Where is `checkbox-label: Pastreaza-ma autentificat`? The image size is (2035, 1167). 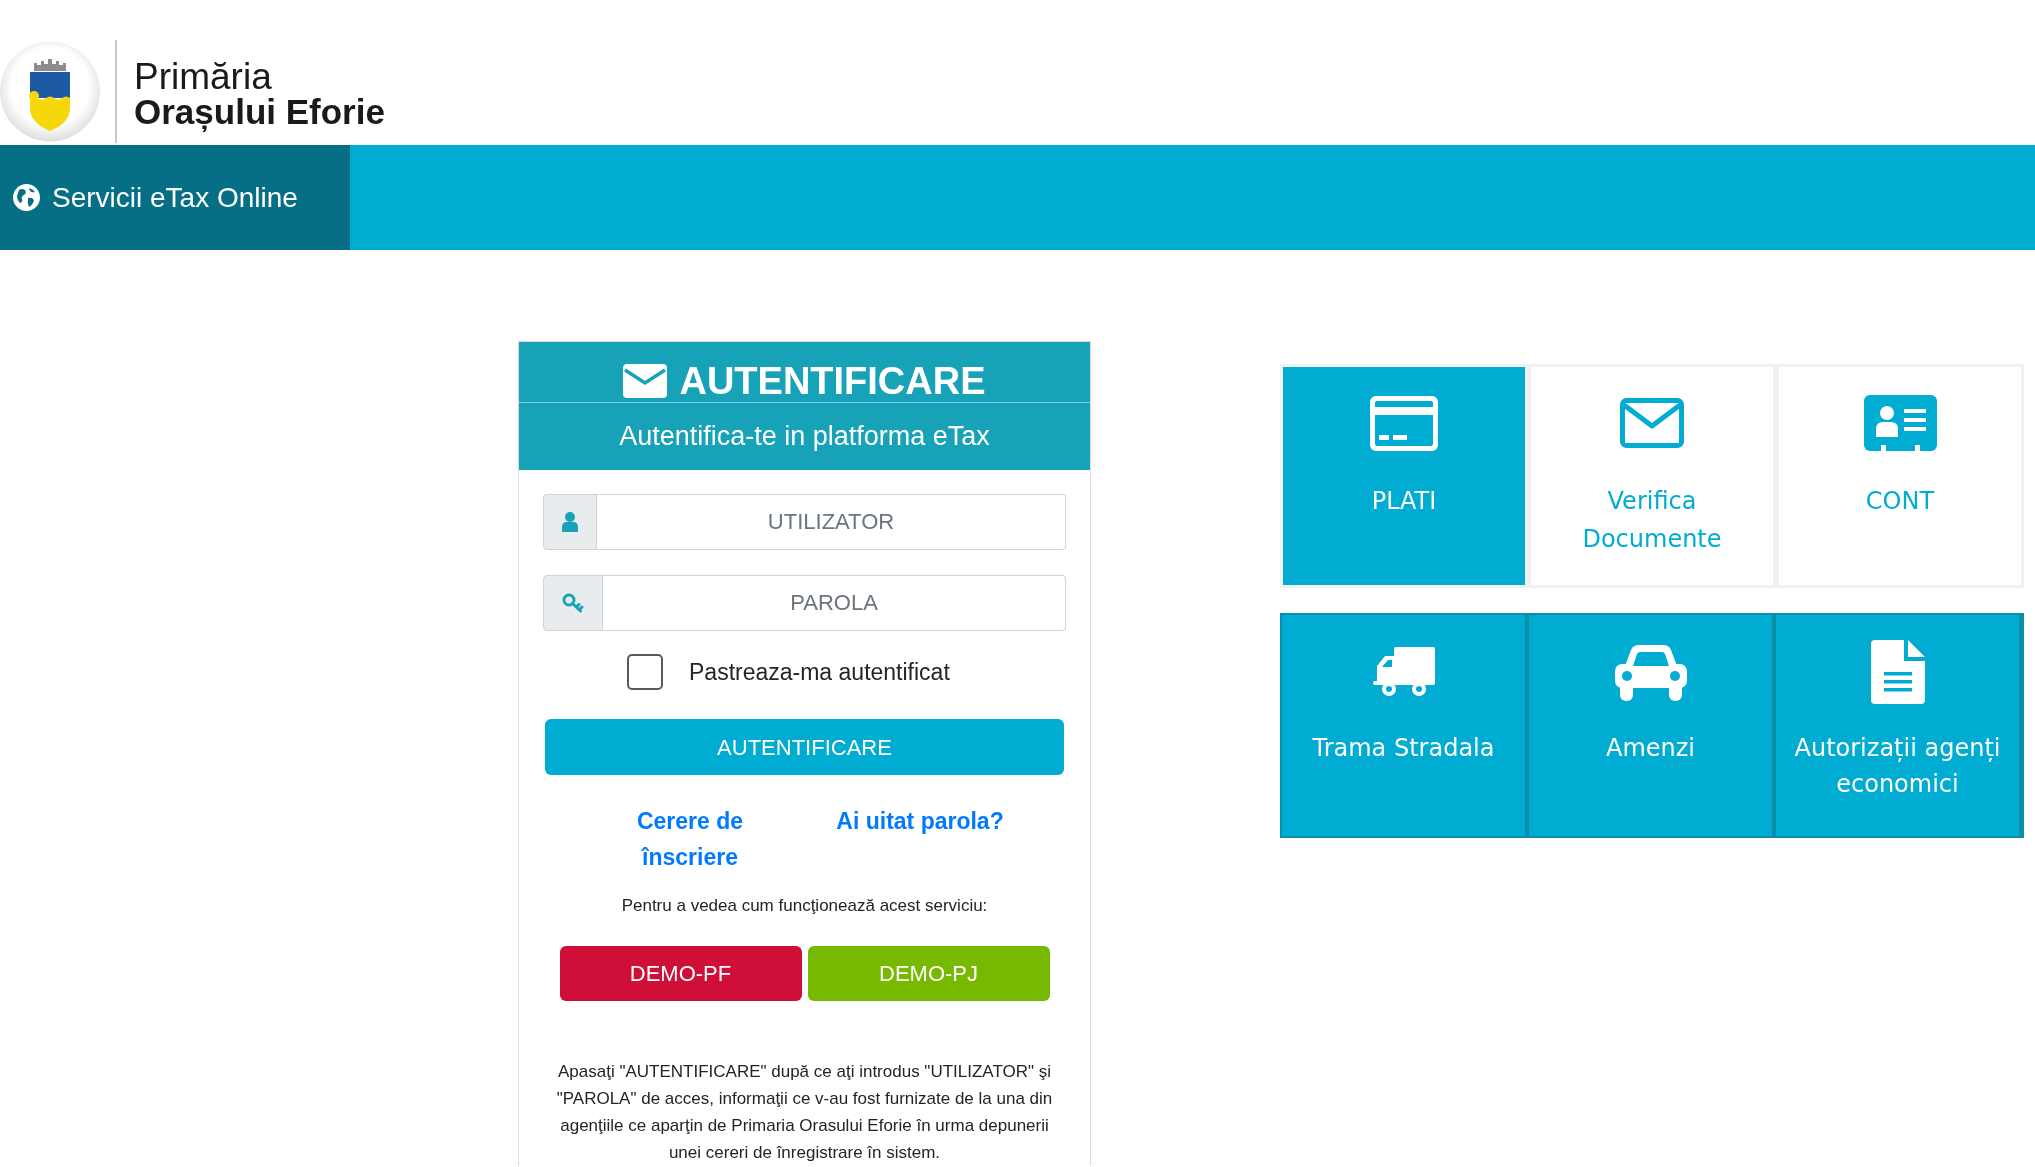 checkbox-label: Pastreaza-ma autentificat is located at coordinates (819, 672).